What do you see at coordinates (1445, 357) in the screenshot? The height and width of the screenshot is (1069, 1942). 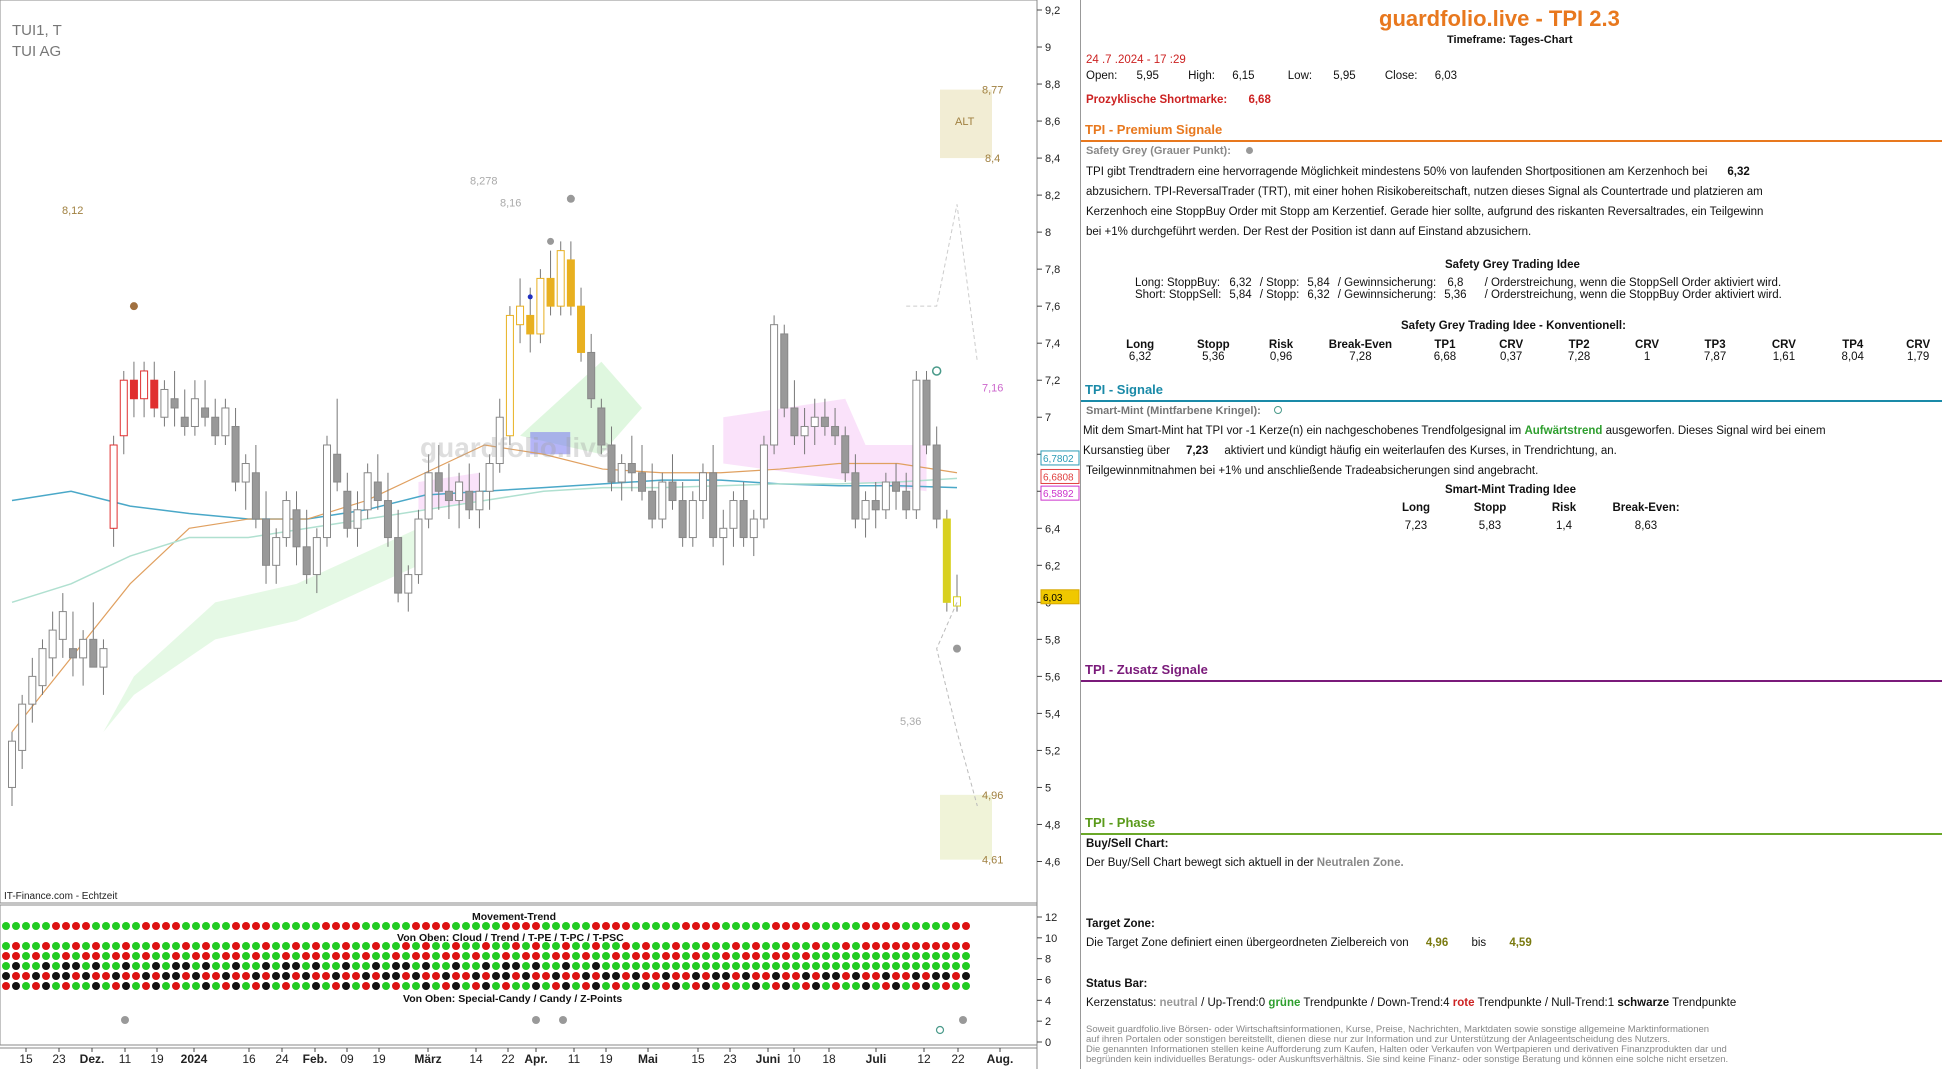 I see `konv-value-cell: 6,68` at bounding box center [1445, 357].